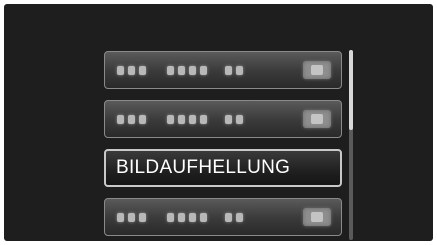 This screenshot has height=245, width=437. Describe the element at coordinates (203, 167) in the screenshot. I see `menu-item-label: BILDAUFHELLUNG` at that location.